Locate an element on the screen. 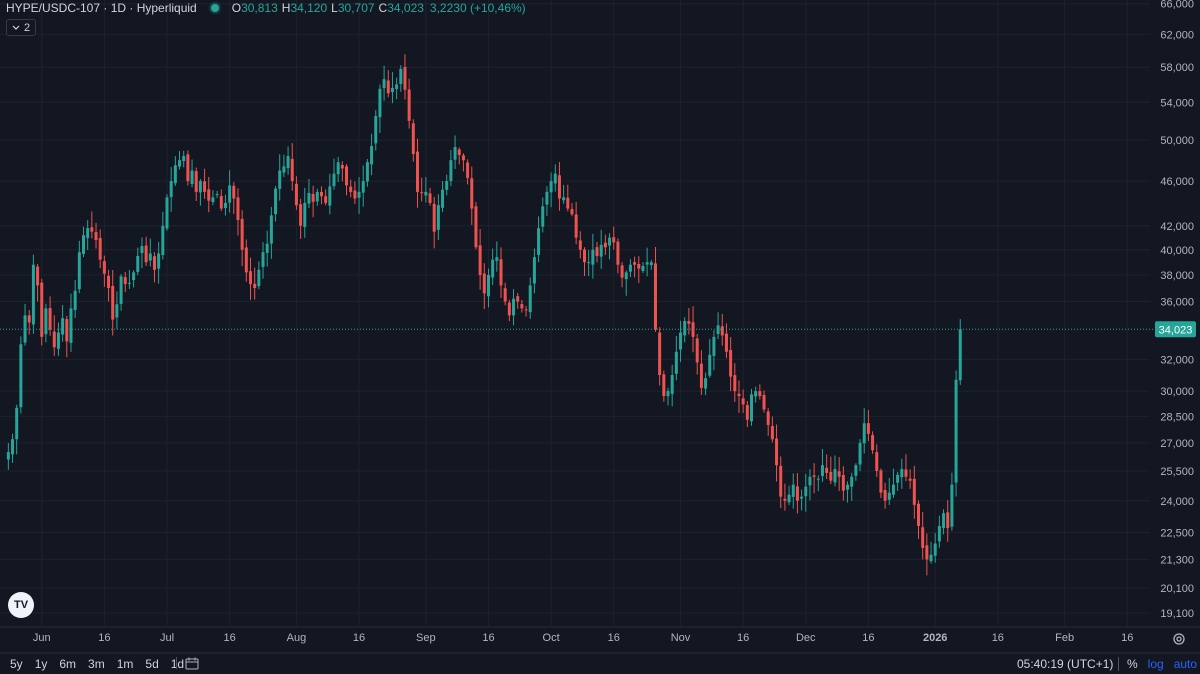 The width and height of the screenshot is (1200, 674). range-1m-button: 1m is located at coordinates (125, 664).